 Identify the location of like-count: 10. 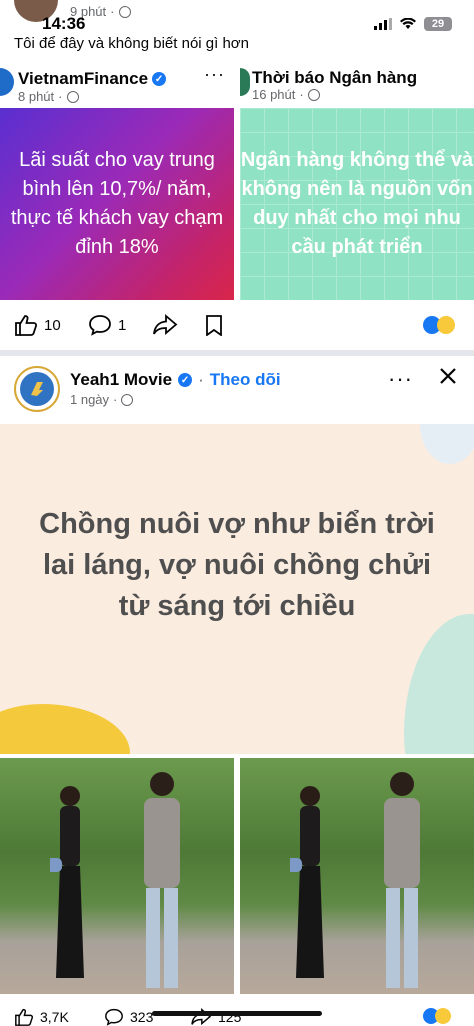
(52, 325).